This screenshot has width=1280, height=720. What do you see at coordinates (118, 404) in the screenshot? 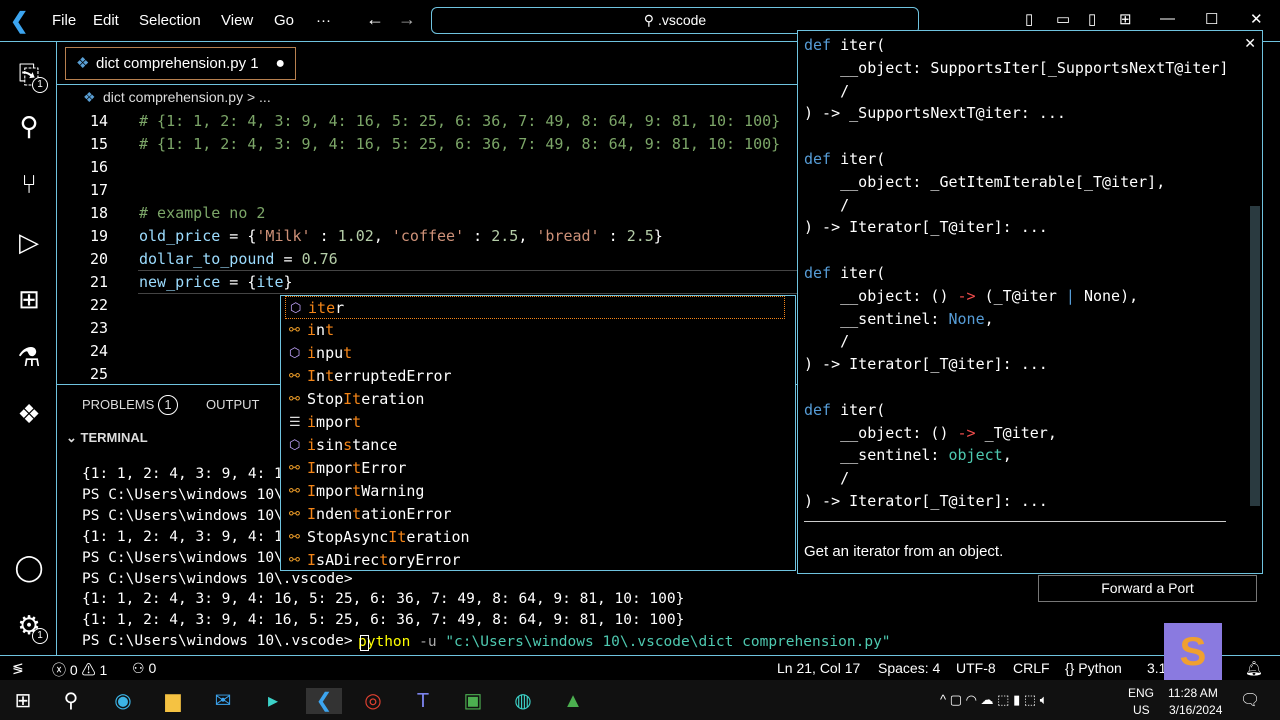
I see `tab-problems: PROBLEMS` at bounding box center [118, 404].